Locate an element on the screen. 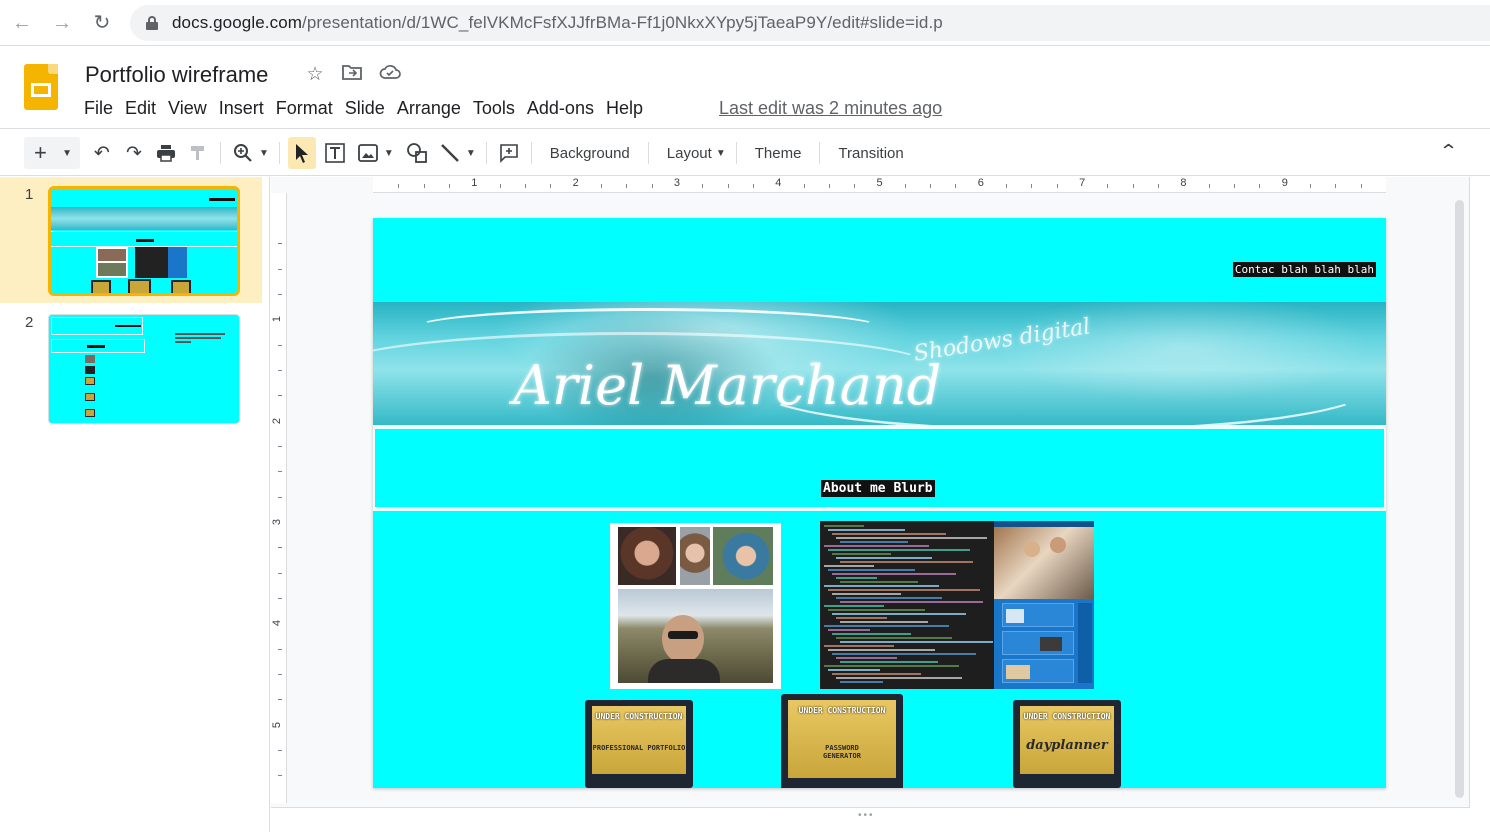 Image resolution: width=1490 pixels, height=832 pixels. menu-view: View is located at coordinates (187, 108).